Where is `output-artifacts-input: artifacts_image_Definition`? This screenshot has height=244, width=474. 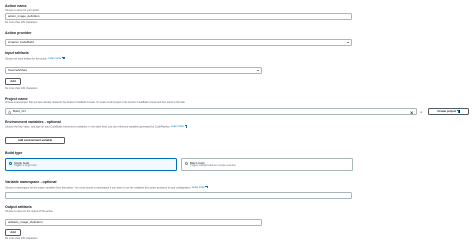 output-artifacts-input: artifacts_image_Definition is located at coordinates (133, 222).